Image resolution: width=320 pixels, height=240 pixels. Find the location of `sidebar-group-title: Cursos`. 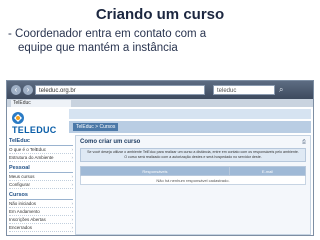

sidebar-group-title: Cursos is located at coordinates (41, 196).